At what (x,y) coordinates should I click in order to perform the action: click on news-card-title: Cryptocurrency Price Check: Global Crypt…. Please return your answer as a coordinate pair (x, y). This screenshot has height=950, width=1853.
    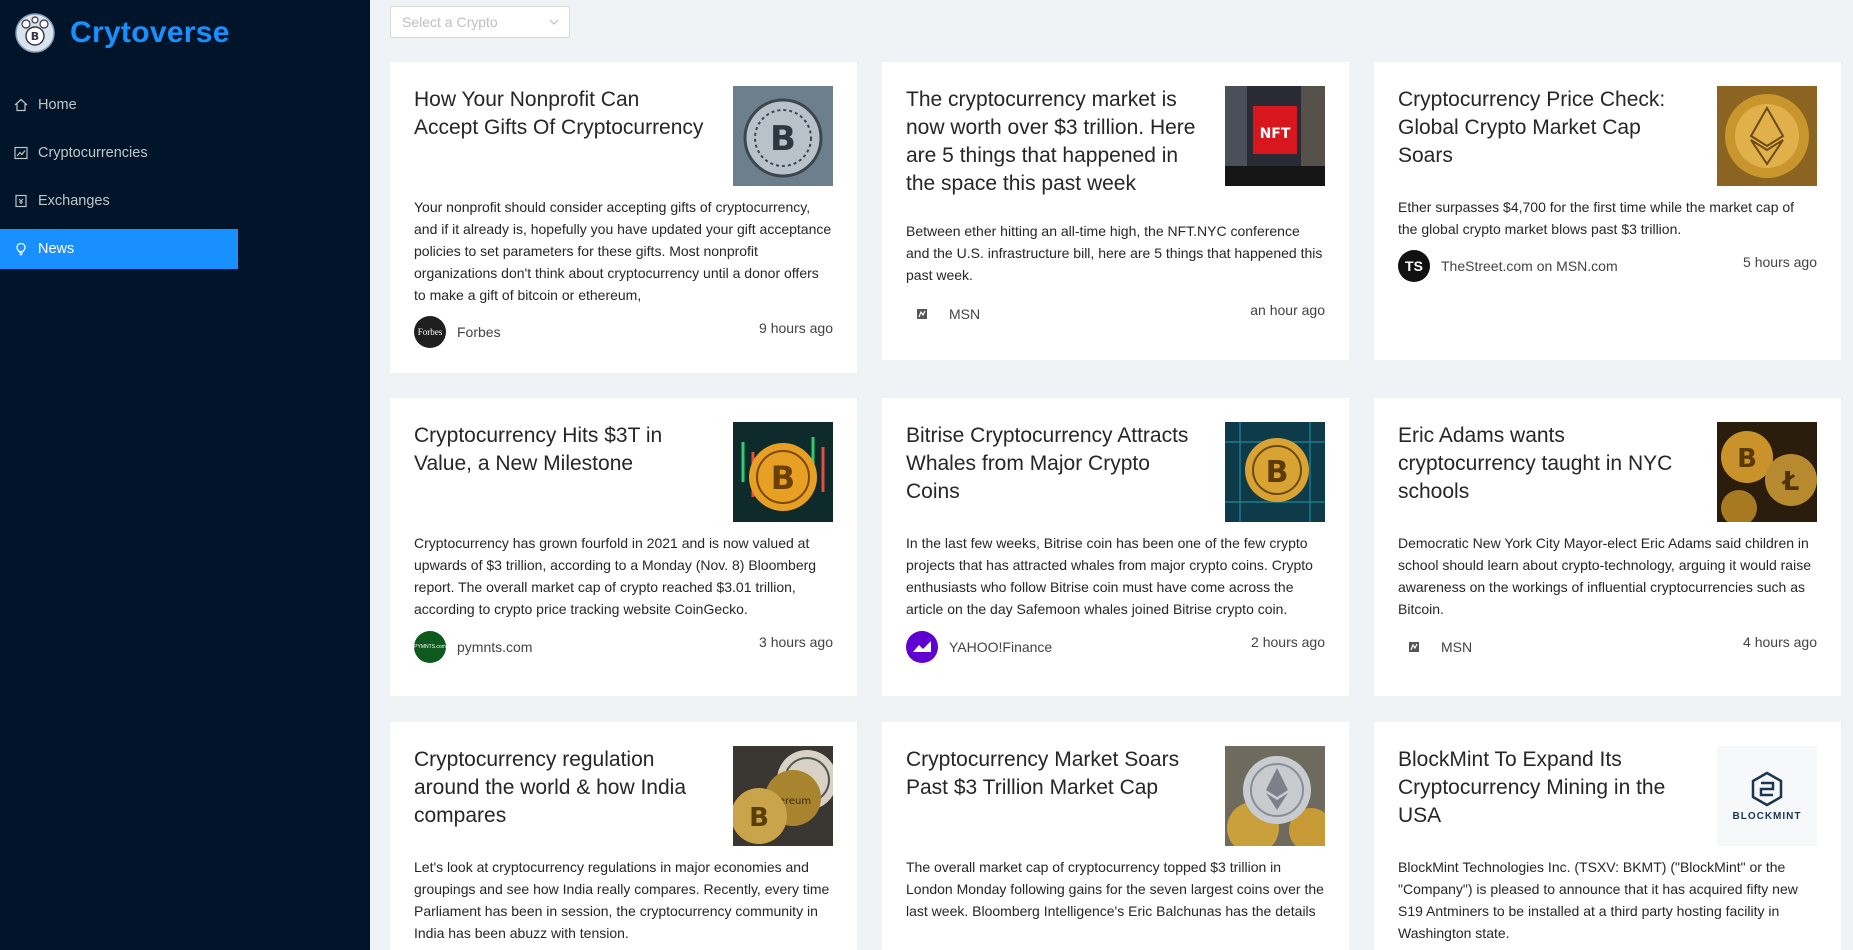
    Looking at the image, I should click on (1532, 127).